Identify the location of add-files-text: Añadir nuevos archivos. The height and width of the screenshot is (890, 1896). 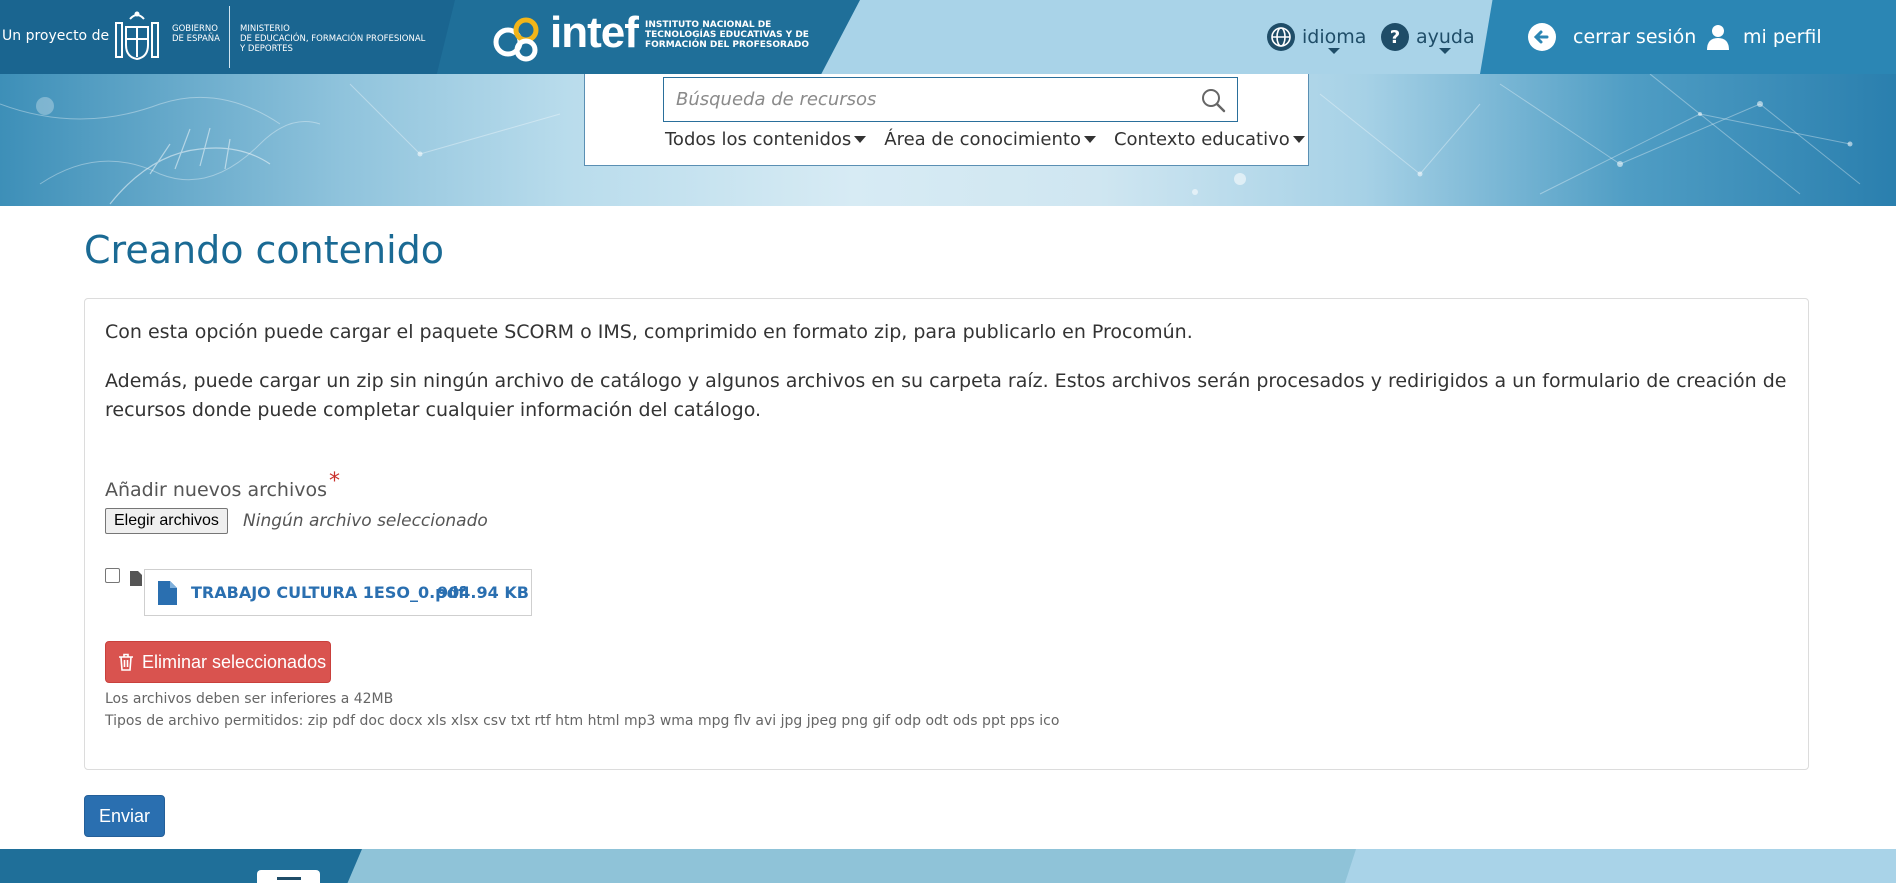
(216, 490).